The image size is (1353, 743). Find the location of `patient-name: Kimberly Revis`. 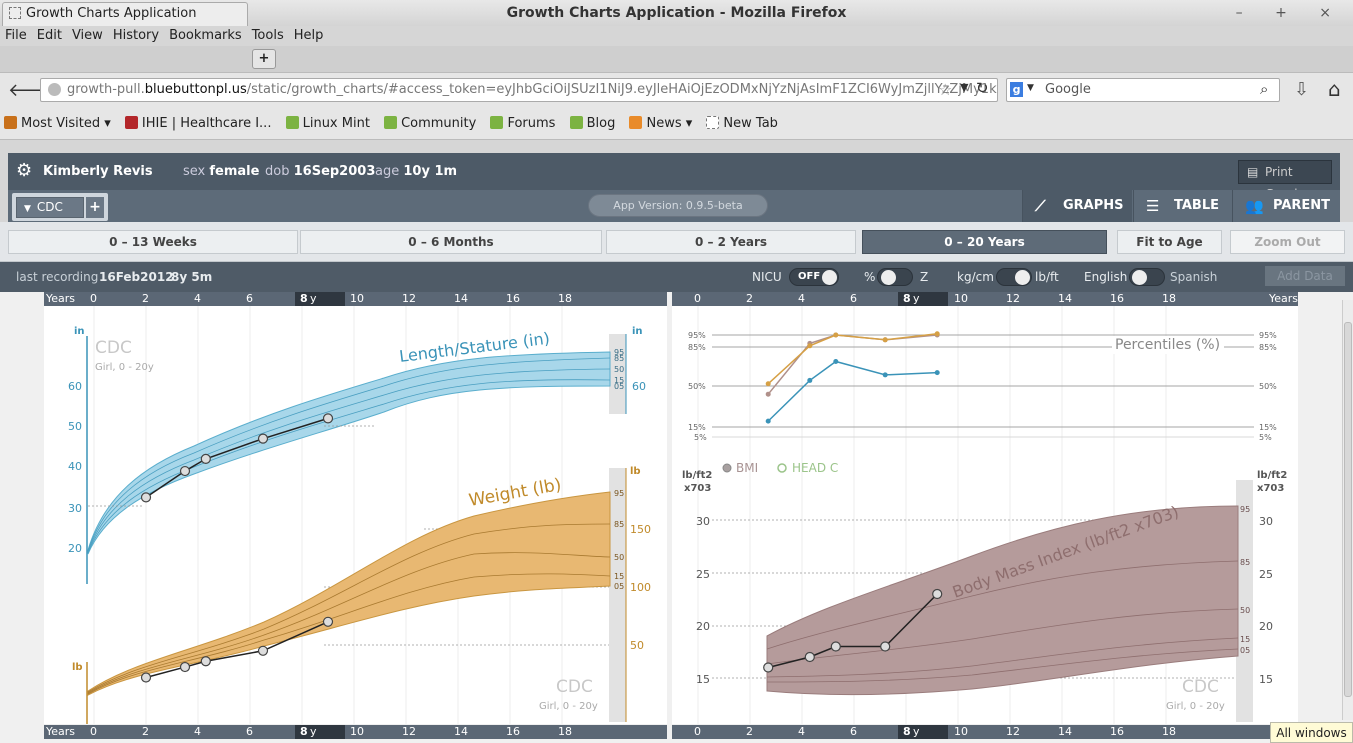

patient-name: Kimberly Revis is located at coordinates (98, 171).